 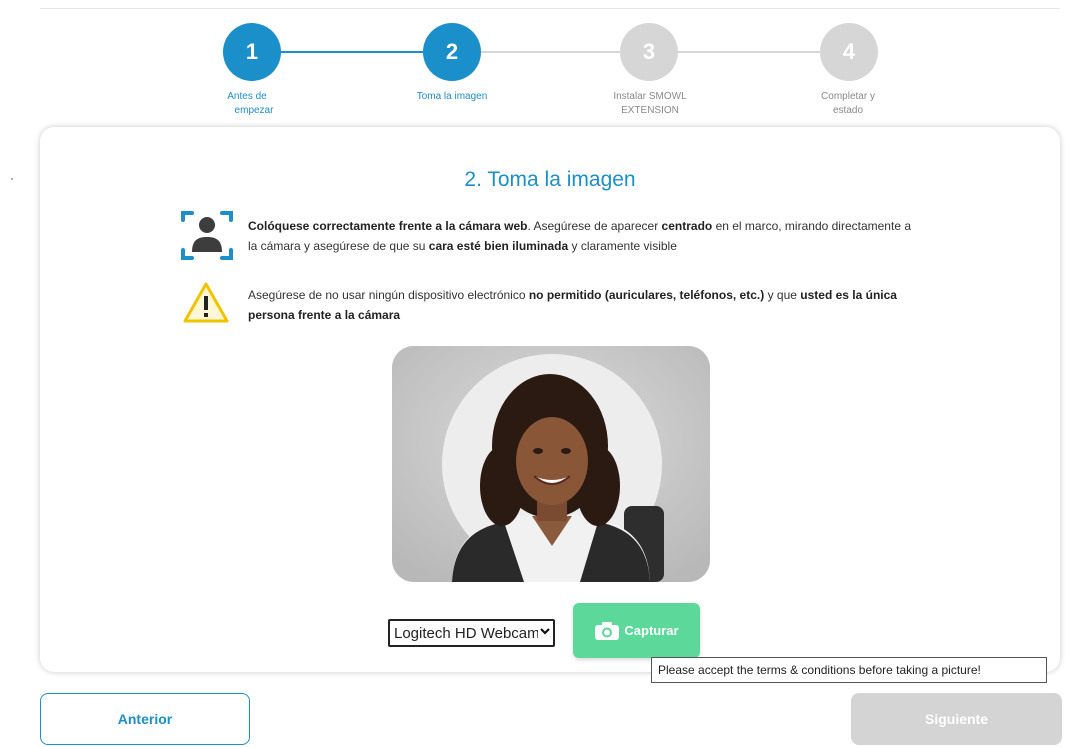 What do you see at coordinates (848, 110) in the screenshot?
I see `step-4-label-line2: estado` at bounding box center [848, 110].